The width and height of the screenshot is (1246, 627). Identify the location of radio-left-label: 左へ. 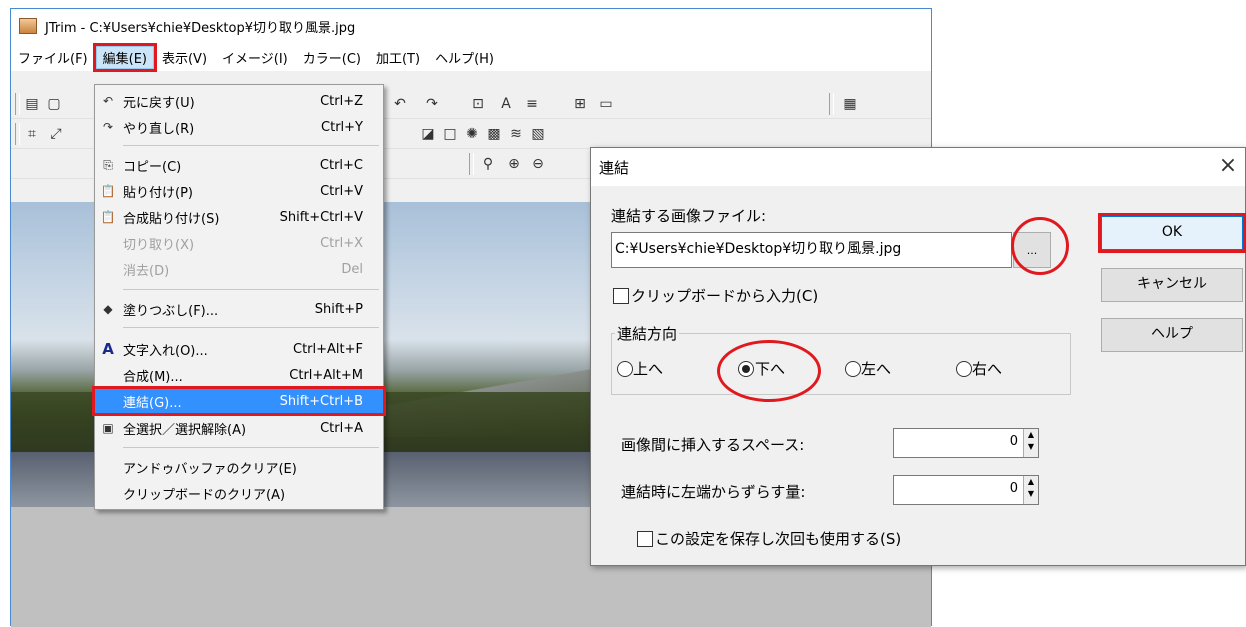
(876, 369).